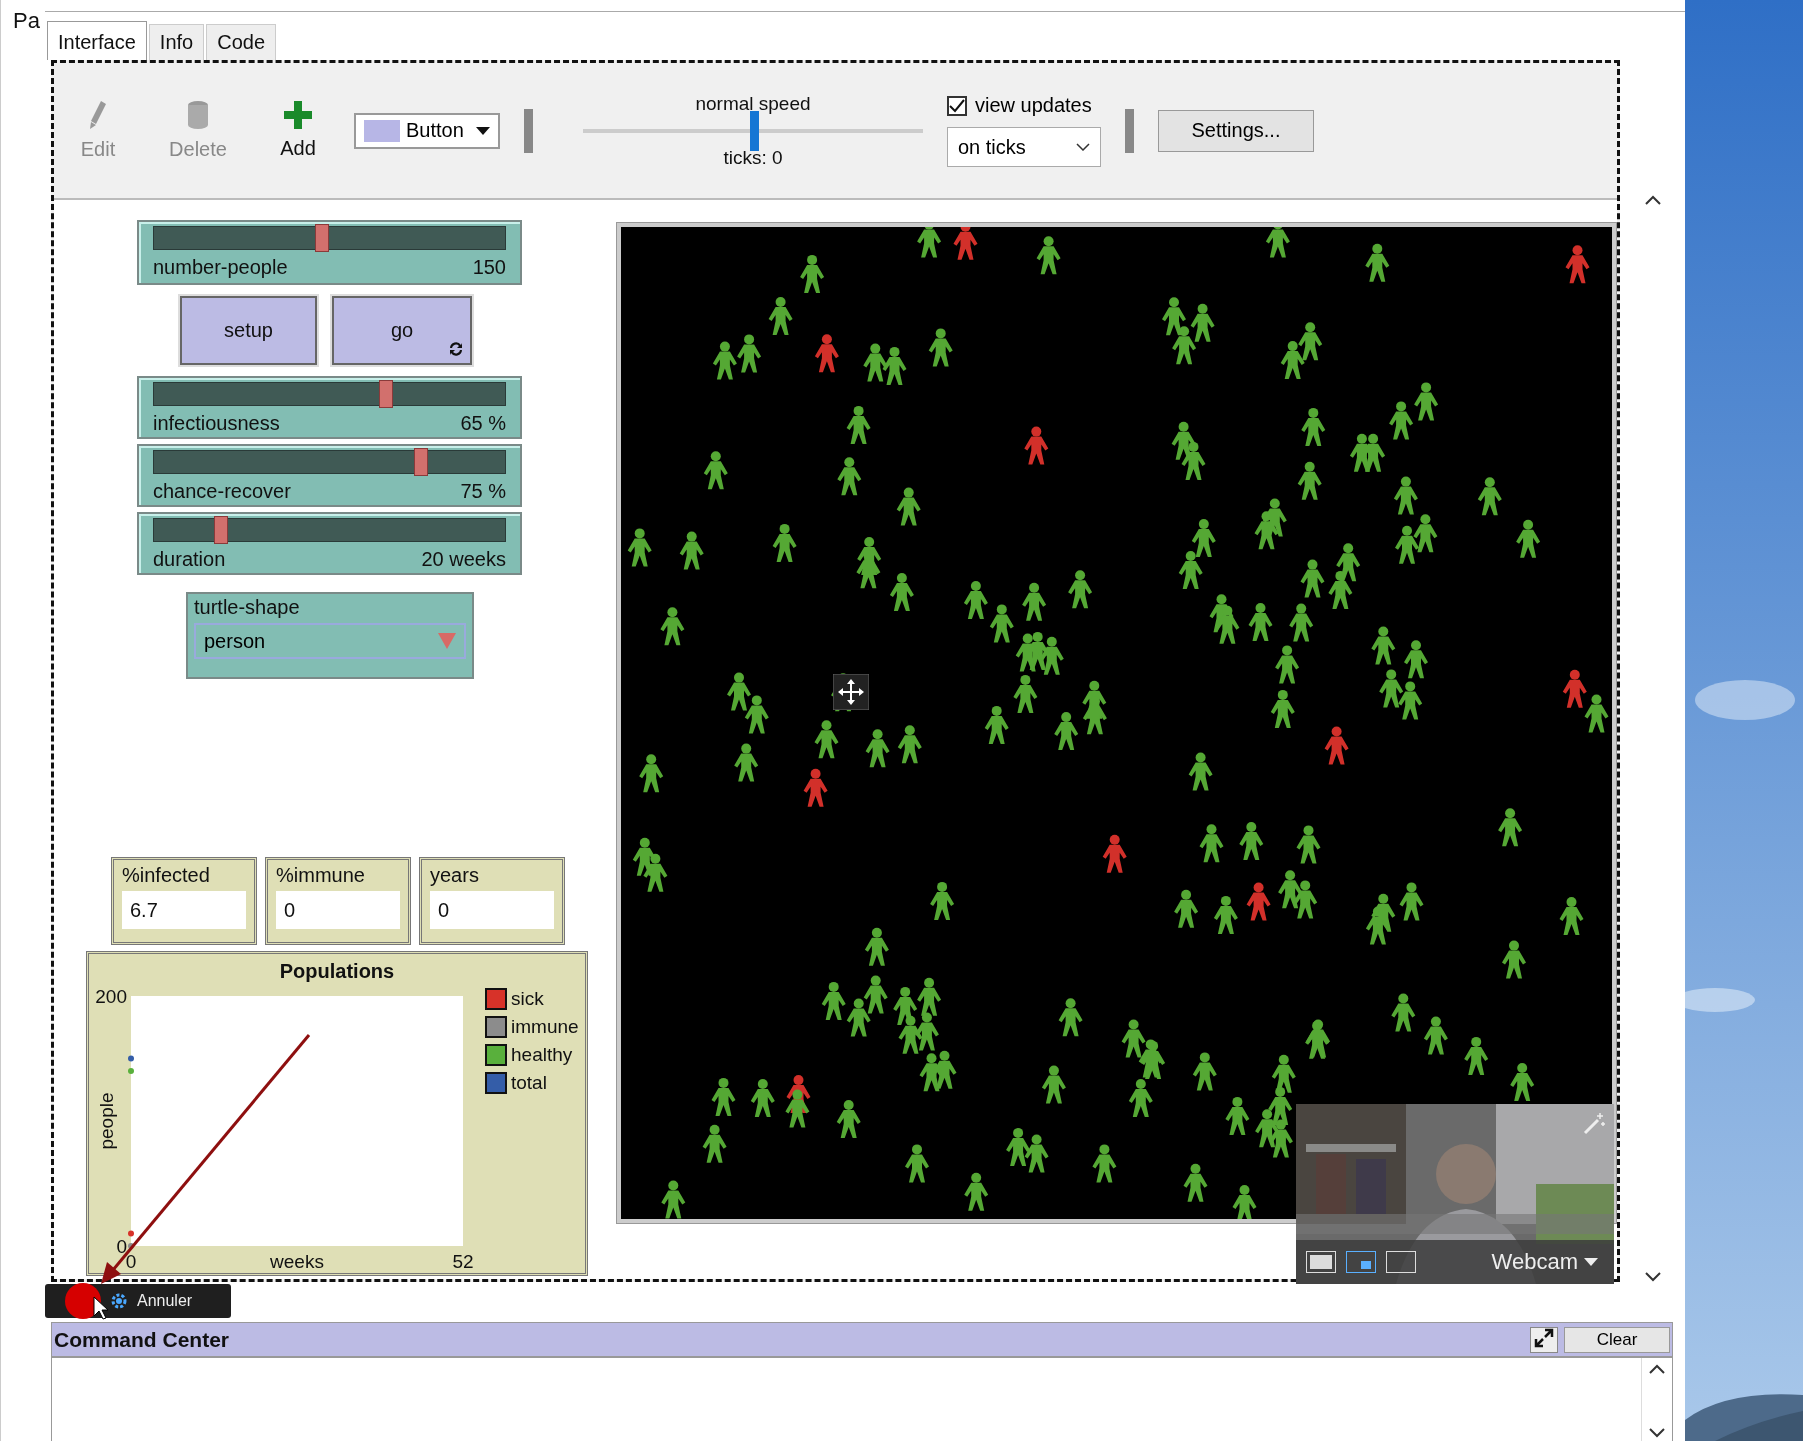 This screenshot has height=1441, width=1803. Describe the element at coordinates (463, 559) in the screenshot. I see `slider-value: 20 weeks` at that location.